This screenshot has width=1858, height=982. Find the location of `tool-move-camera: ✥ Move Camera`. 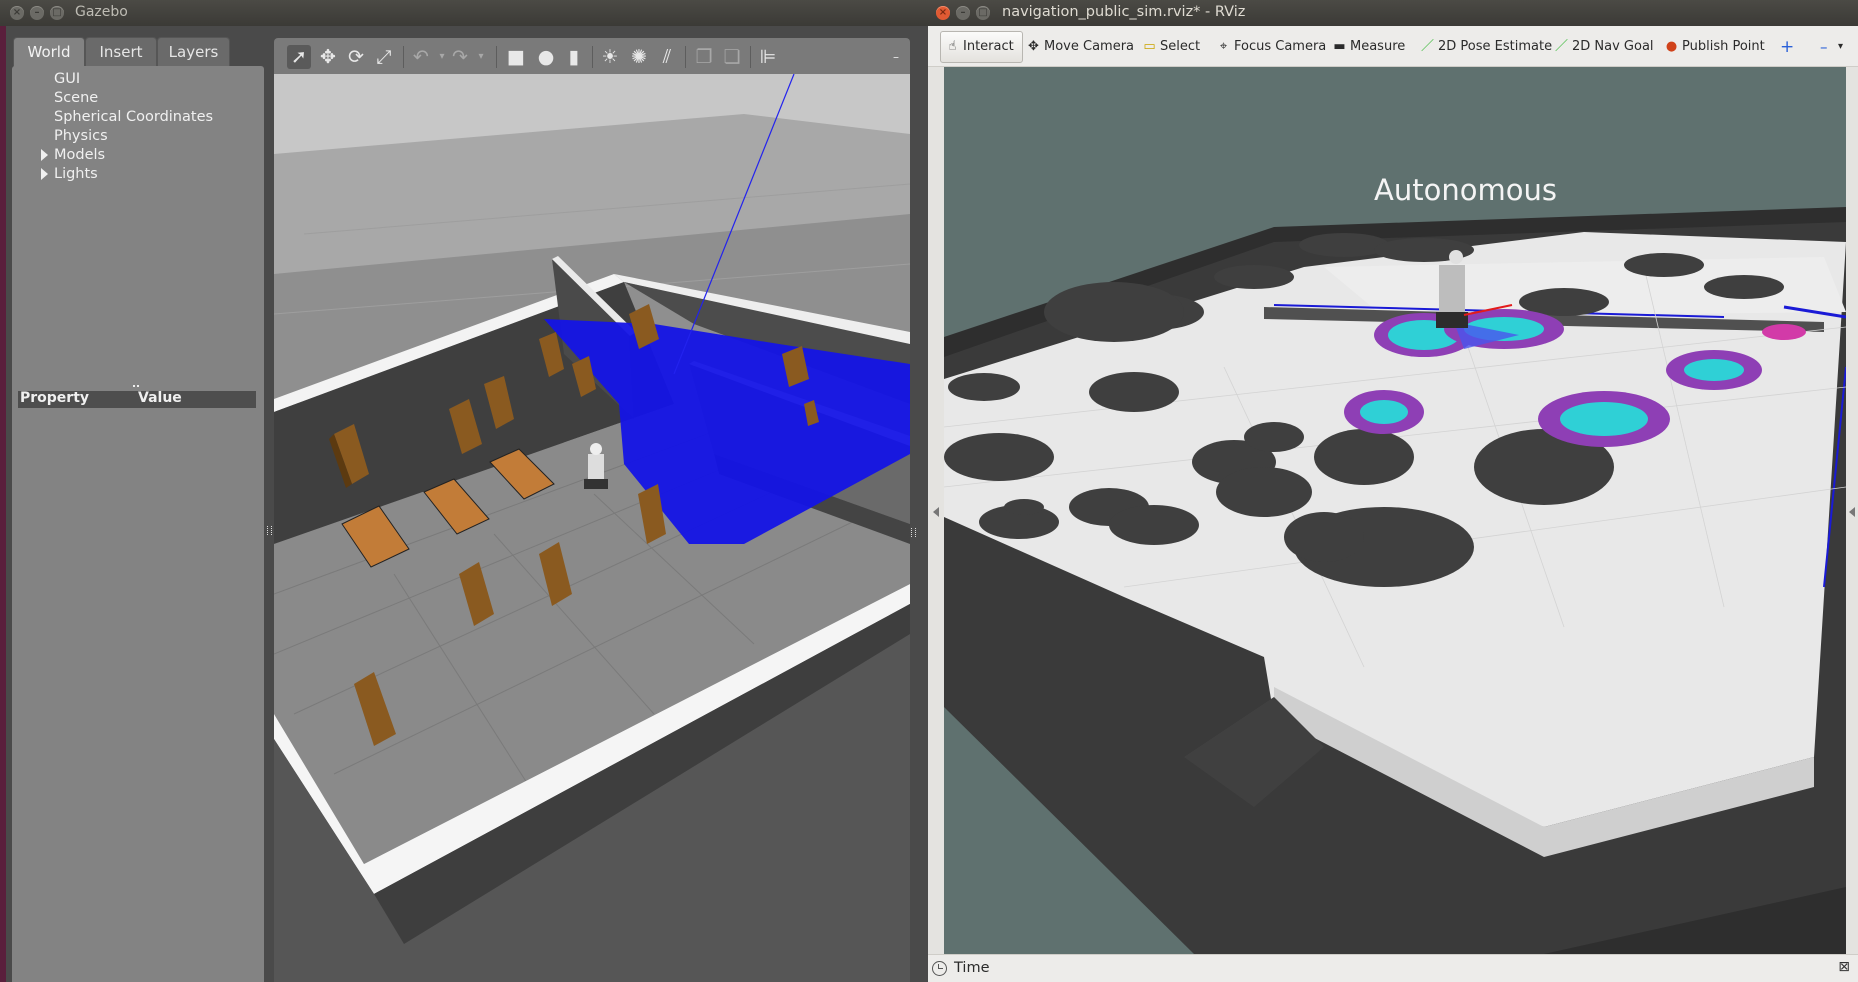

tool-move-camera: ✥ Move Camera is located at coordinates (1080, 47).